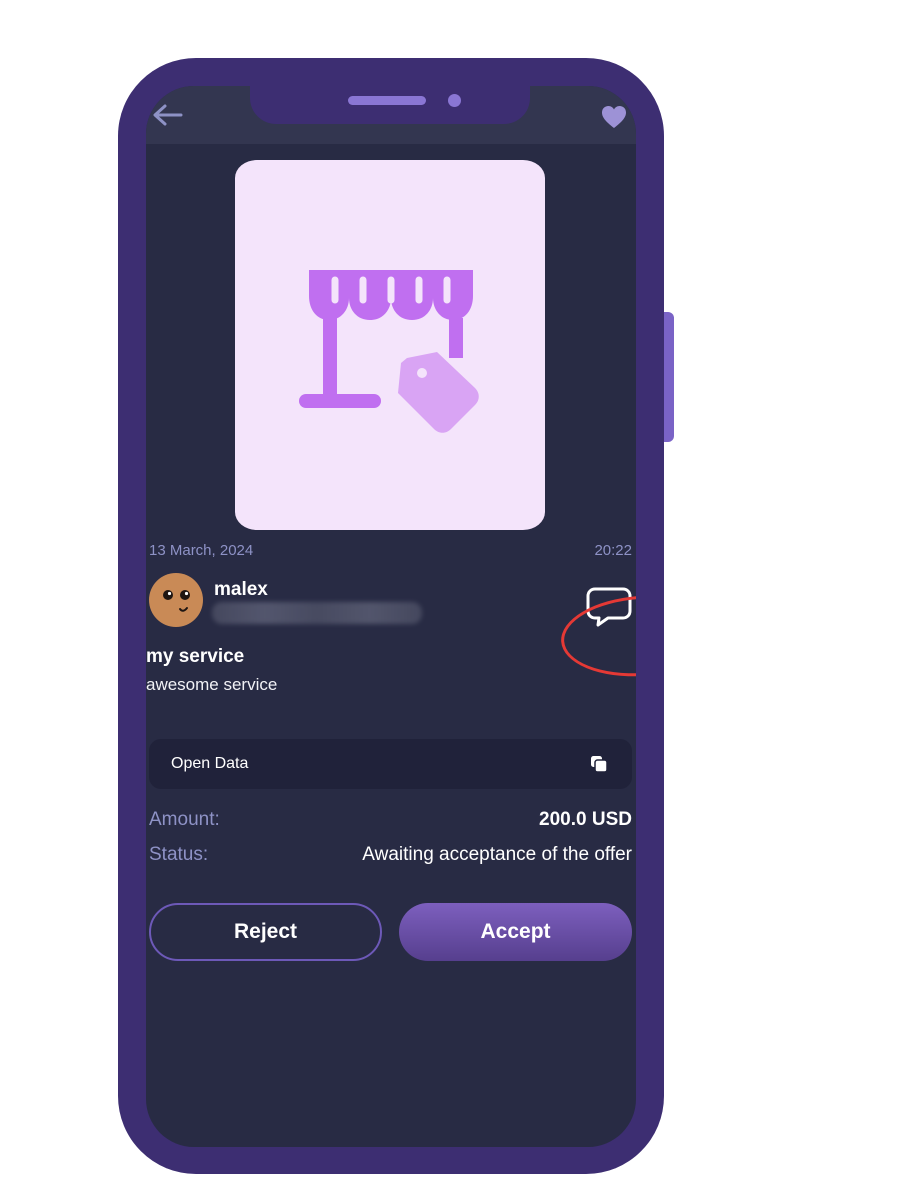 The width and height of the screenshot is (915, 1193). What do you see at coordinates (515, 932) in the screenshot?
I see `accept-button: Accept` at bounding box center [515, 932].